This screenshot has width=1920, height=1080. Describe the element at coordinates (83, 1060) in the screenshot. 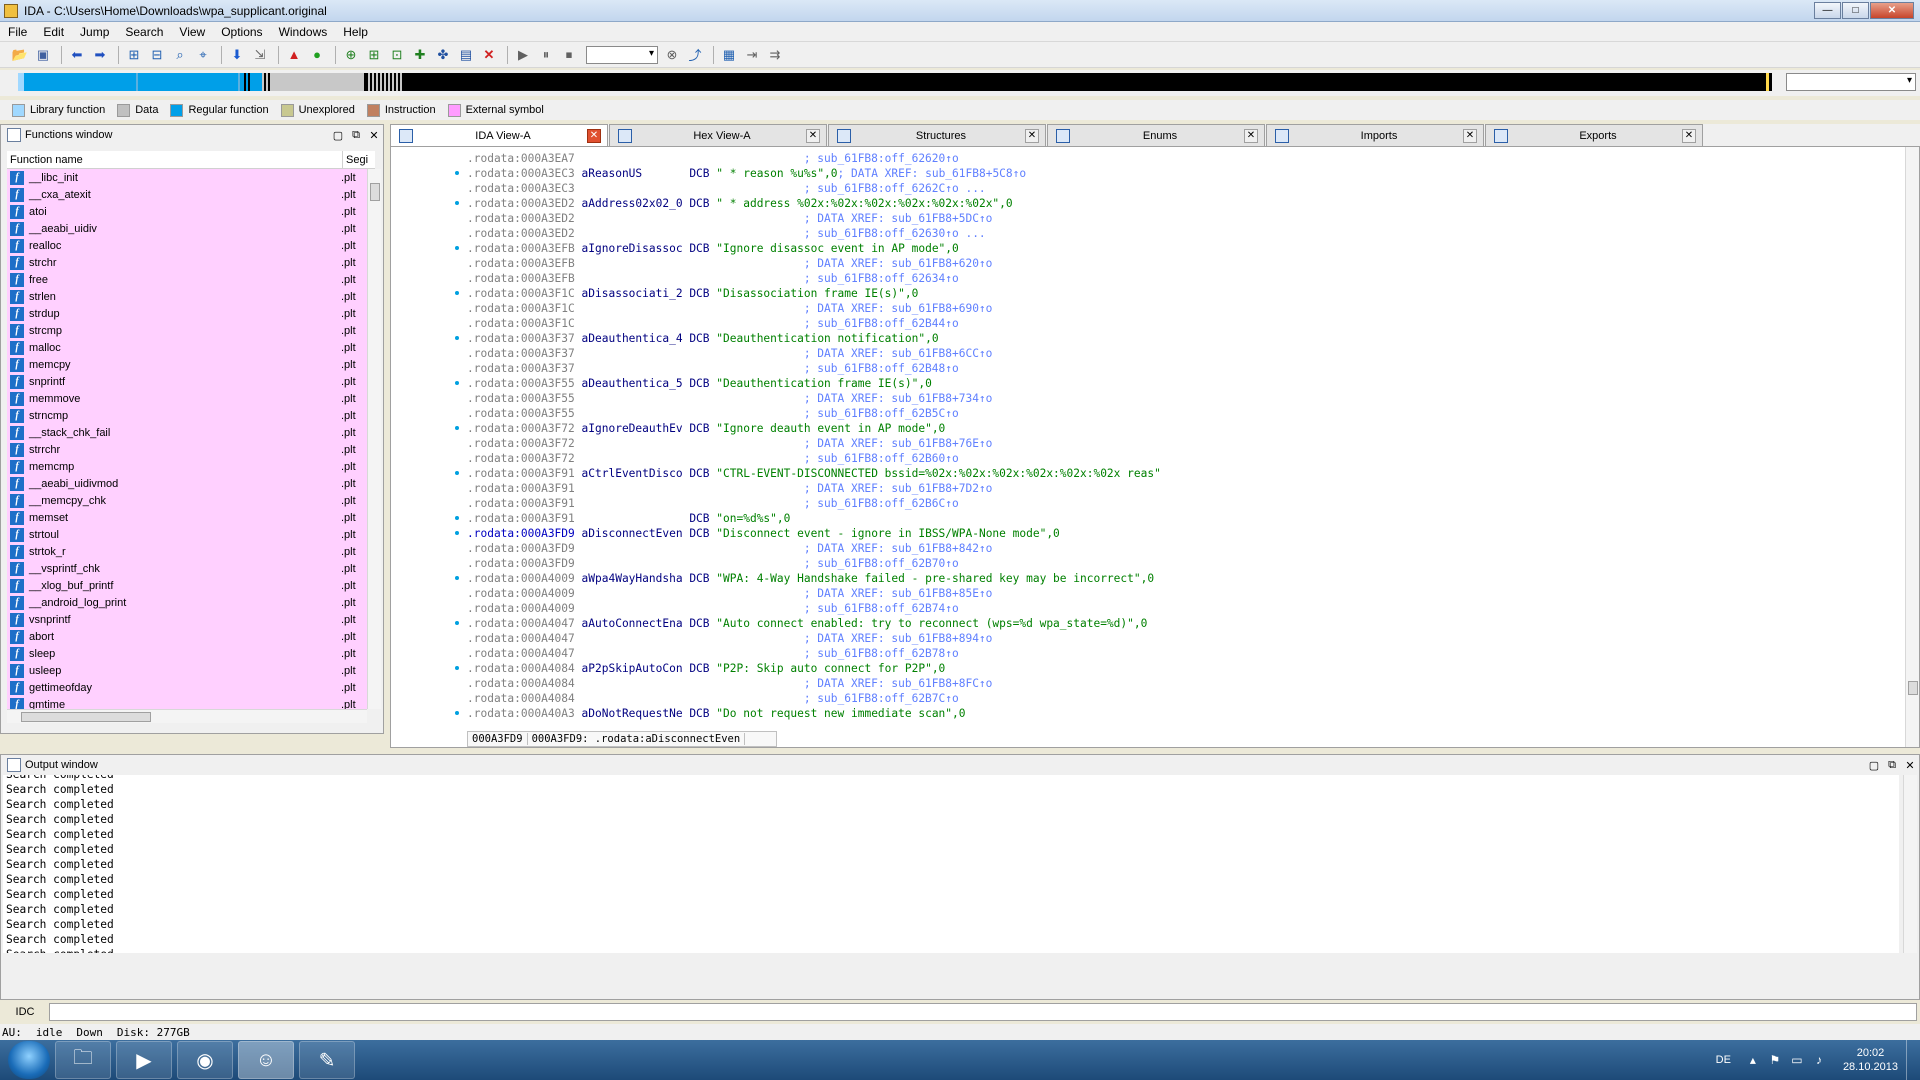

I see `explorer-icon: 🗀` at that location.